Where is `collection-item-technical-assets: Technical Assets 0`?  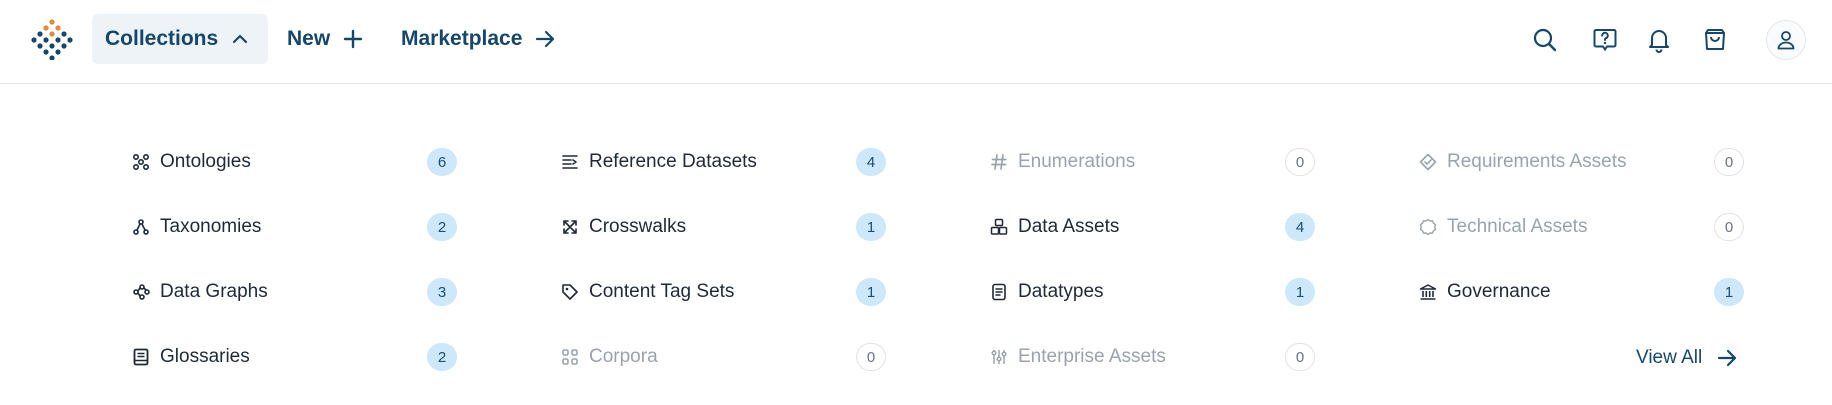
collection-item-technical-assets: Technical Assets 0 is located at coordinates (1581, 227).